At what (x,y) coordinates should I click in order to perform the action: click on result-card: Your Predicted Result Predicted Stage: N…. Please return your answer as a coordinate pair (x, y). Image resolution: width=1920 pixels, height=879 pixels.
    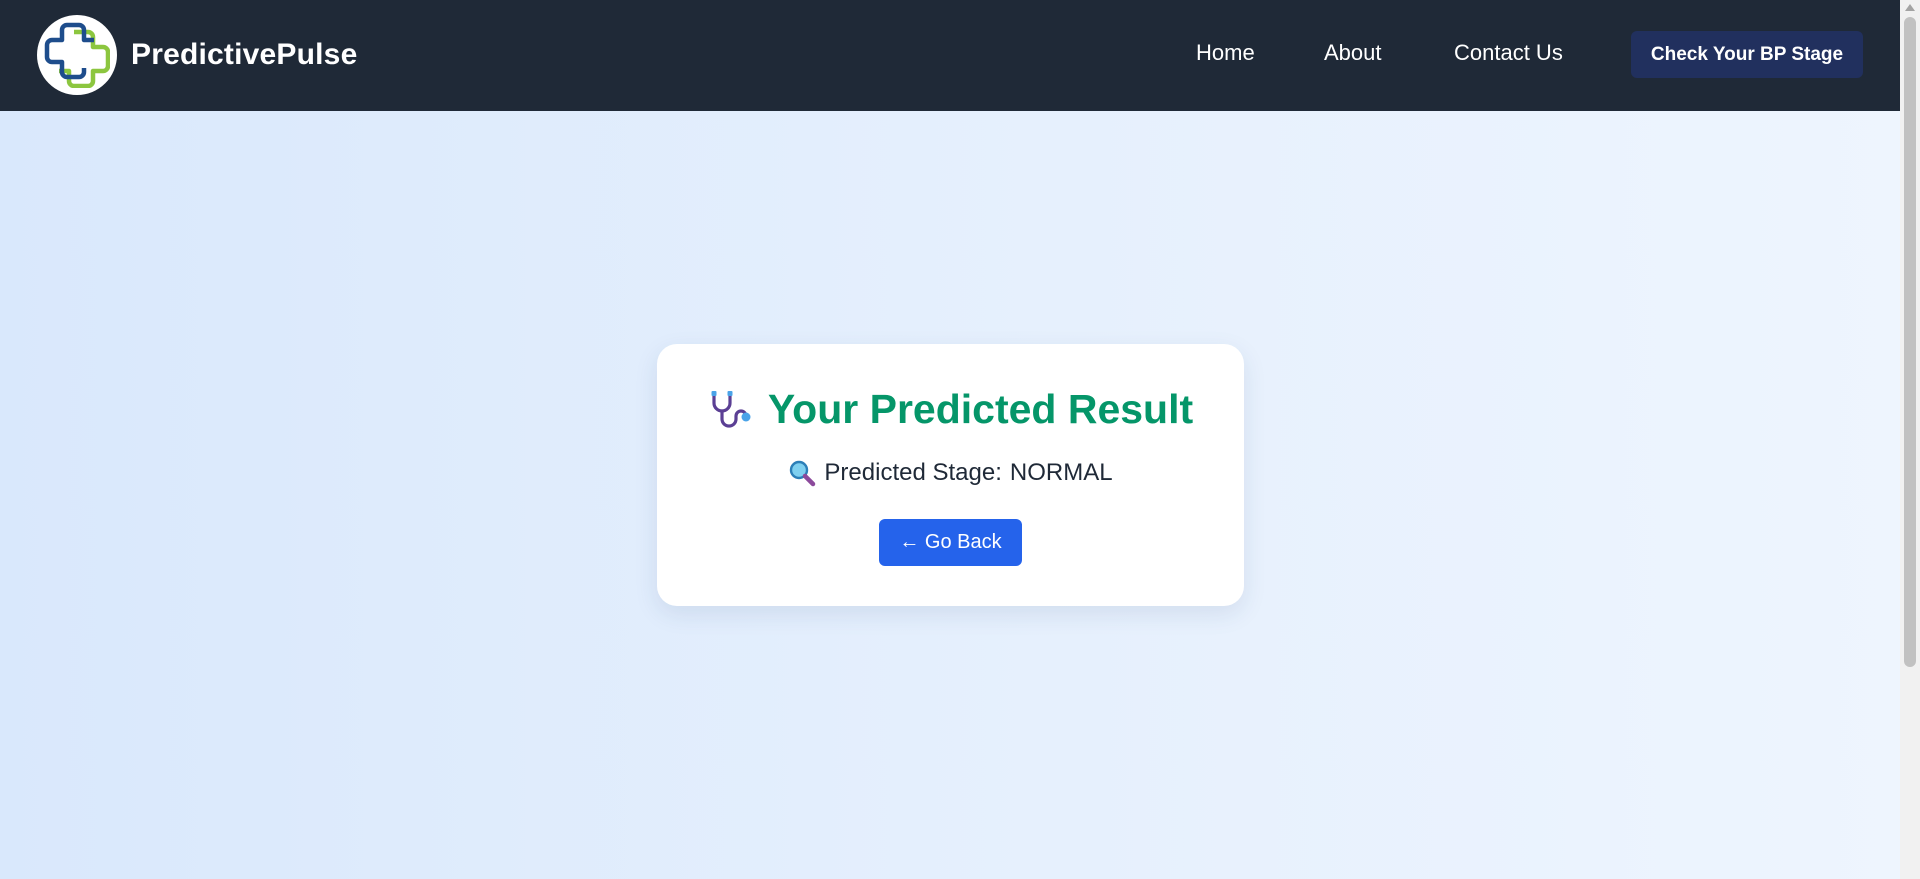
    Looking at the image, I should click on (950, 475).